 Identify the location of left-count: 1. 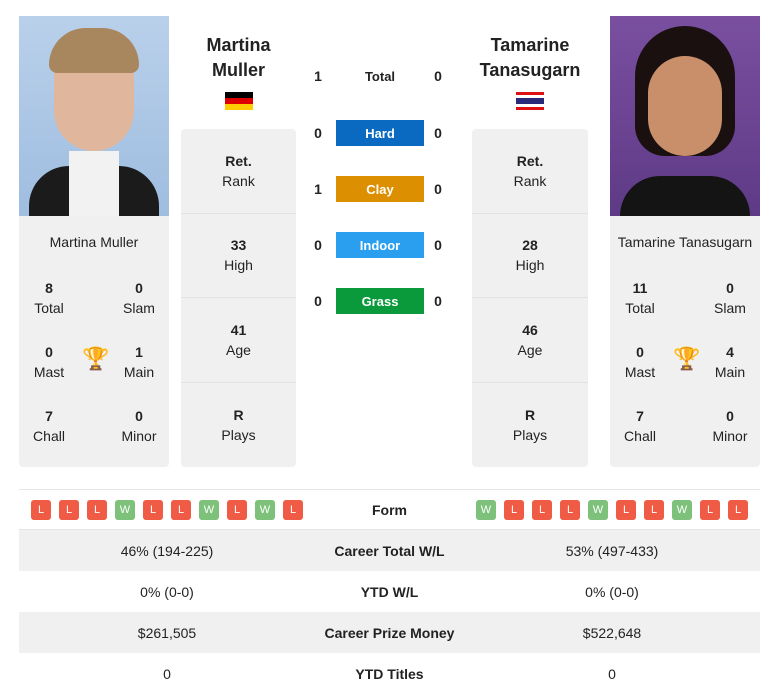
(318, 189).